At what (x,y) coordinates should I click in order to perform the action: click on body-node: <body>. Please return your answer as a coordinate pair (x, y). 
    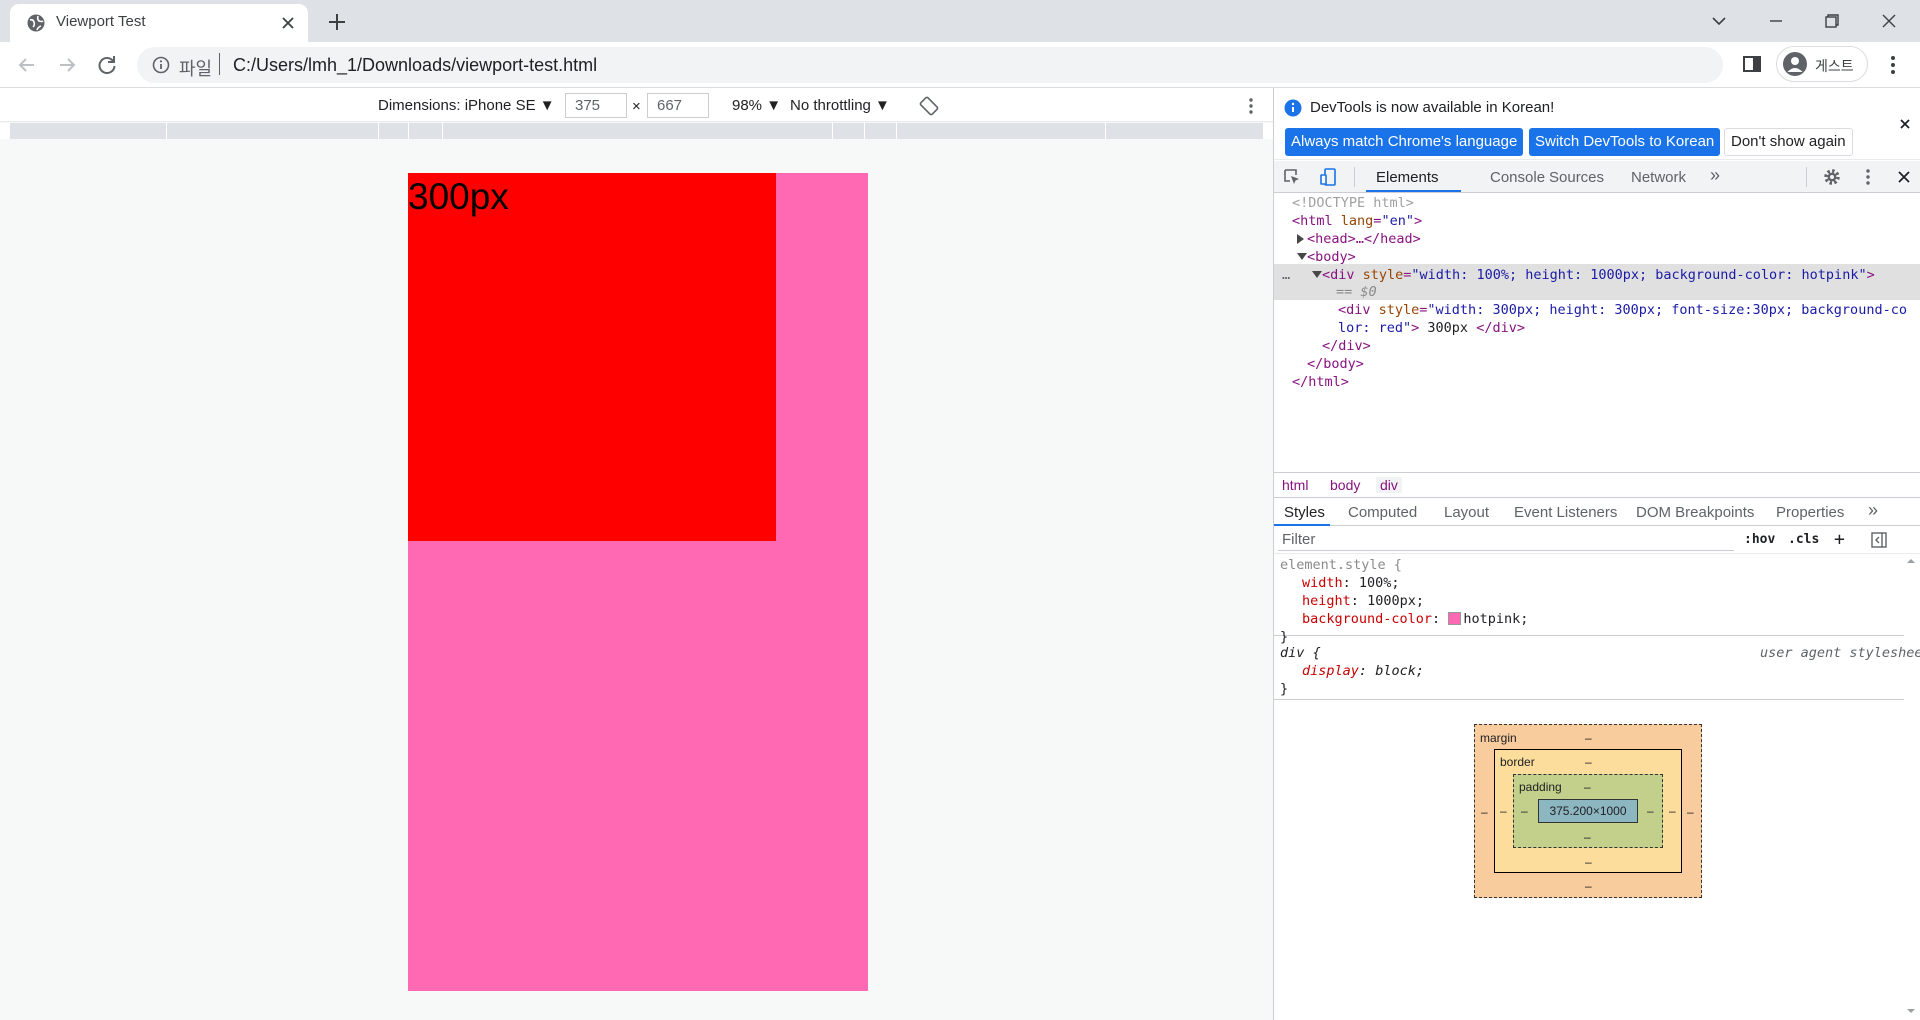
    Looking at the image, I should click on (1331, 257).